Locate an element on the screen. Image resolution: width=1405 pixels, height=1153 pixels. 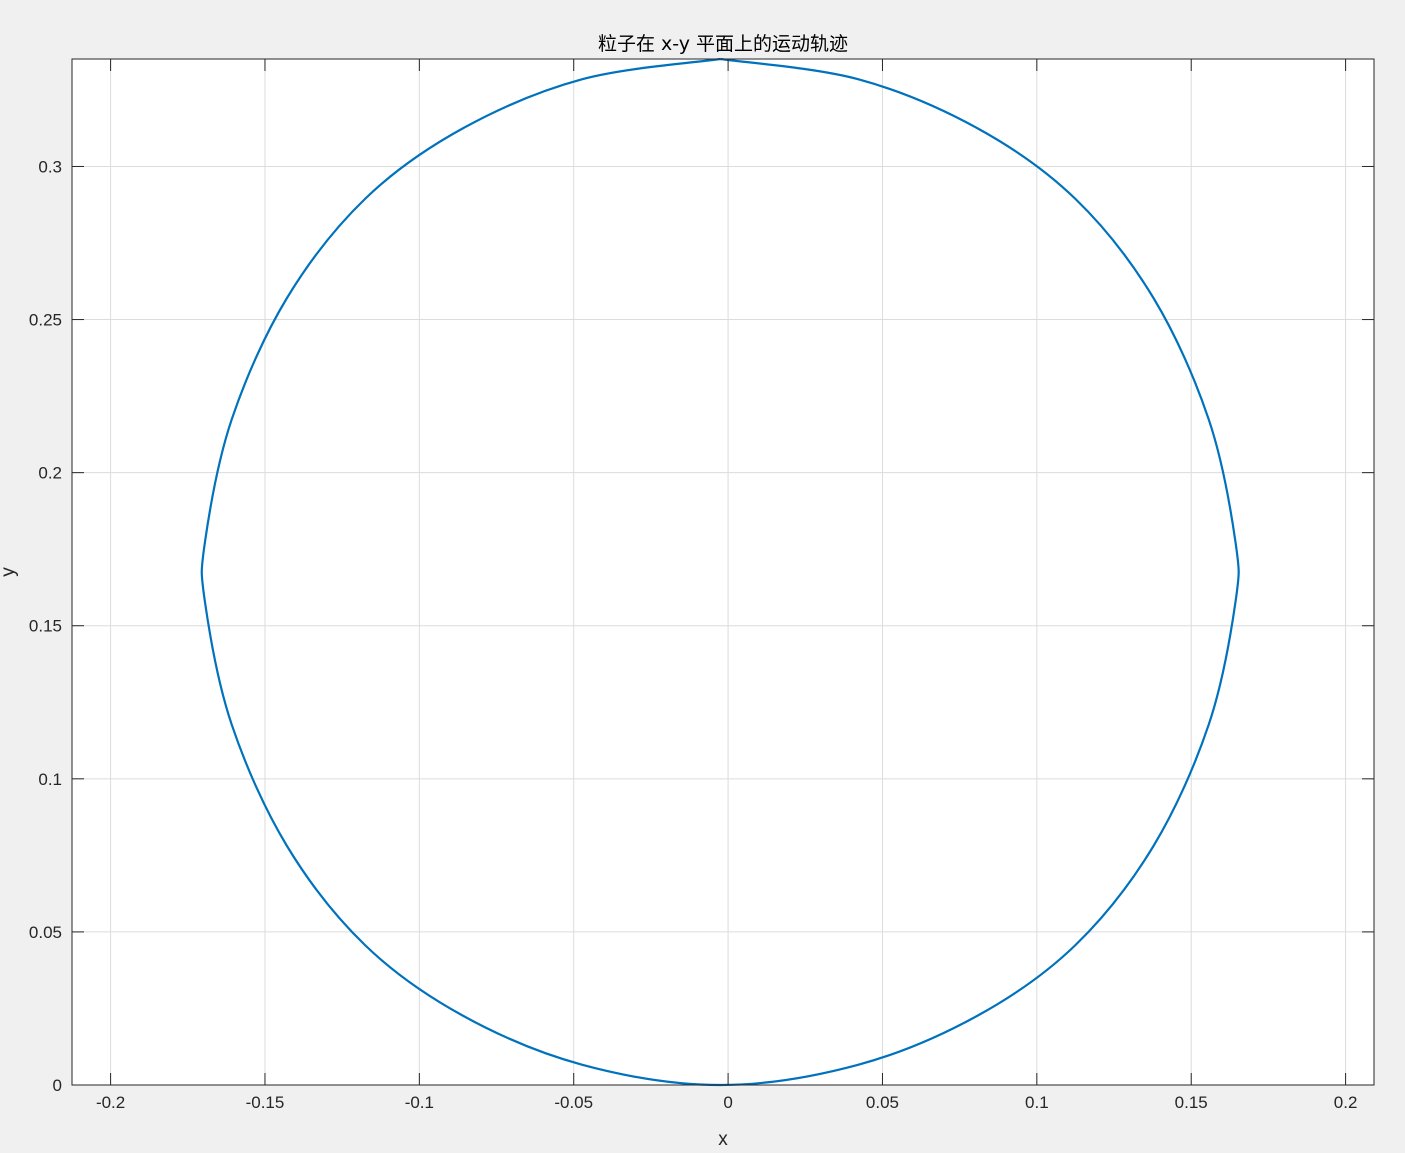
y-tick-label: 0.25 is located at coordinates (45, 320).